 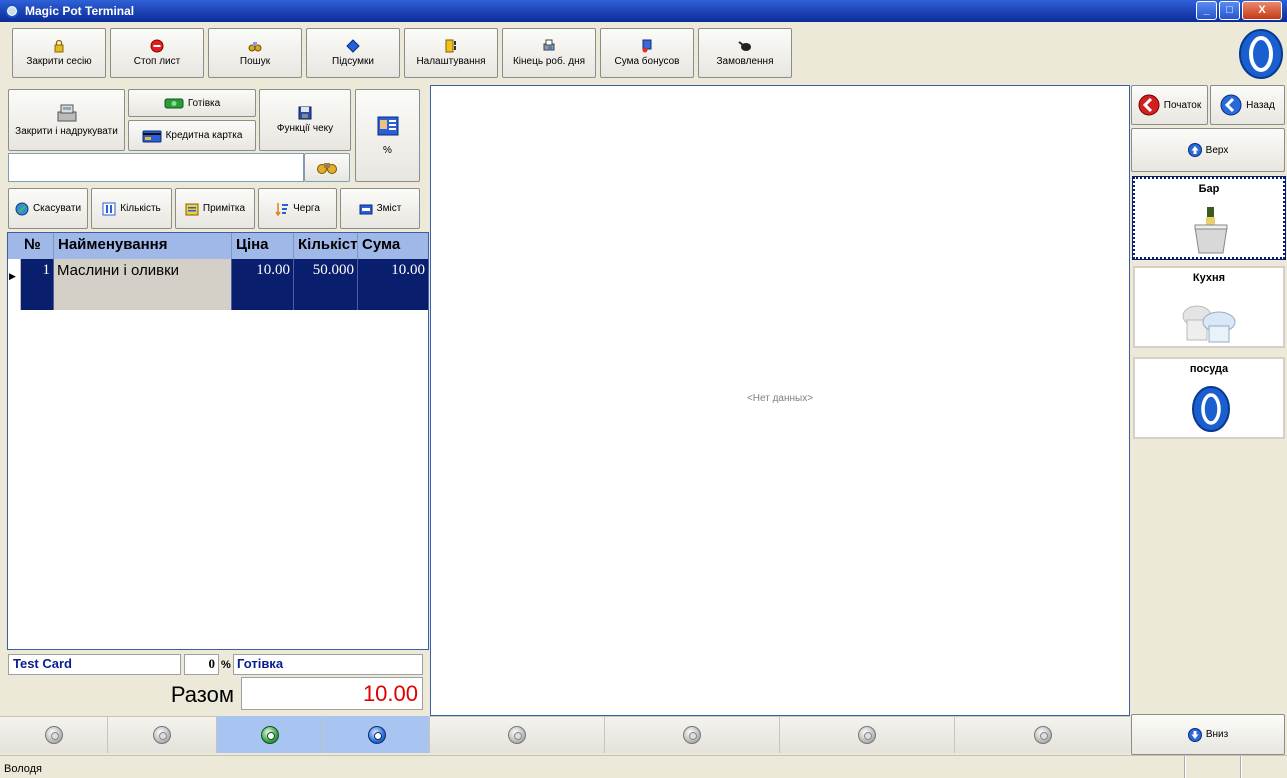 What do you see at coordinates (131, 208) in the screenshot?
I see `quantity-button: Кількість` at bounding box center [131, 208].